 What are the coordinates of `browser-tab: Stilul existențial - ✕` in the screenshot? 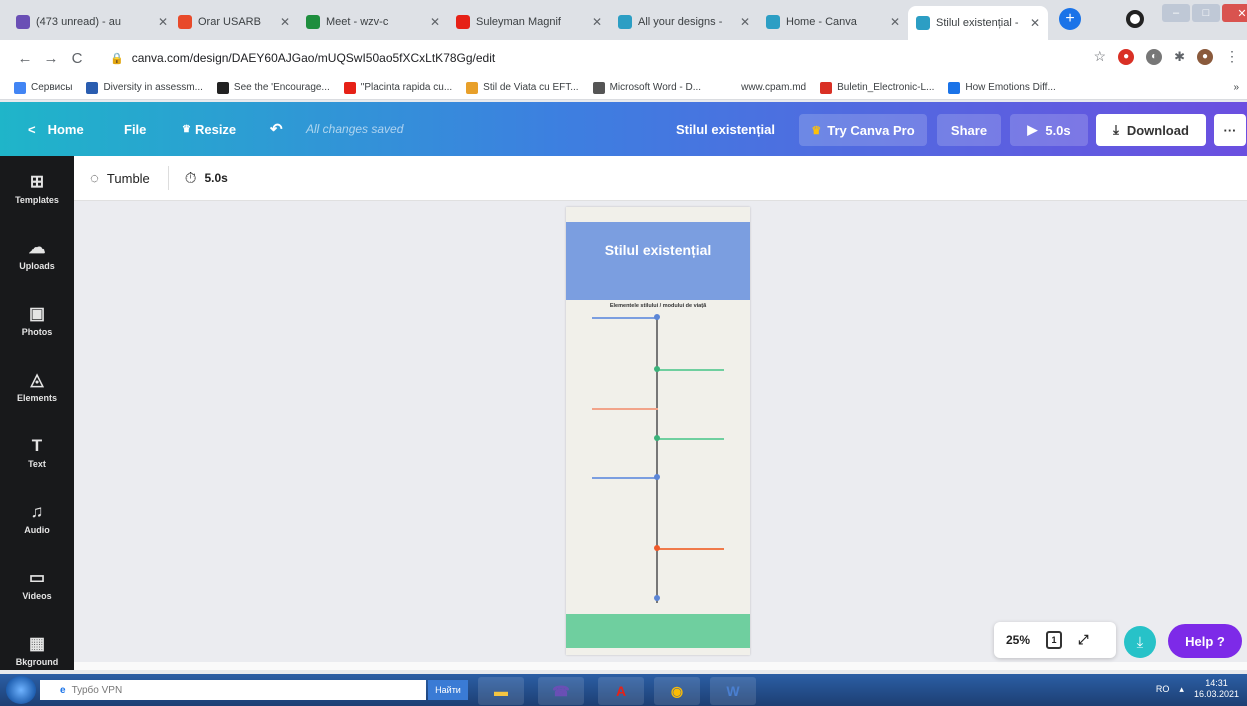 It's located at (978, 23).